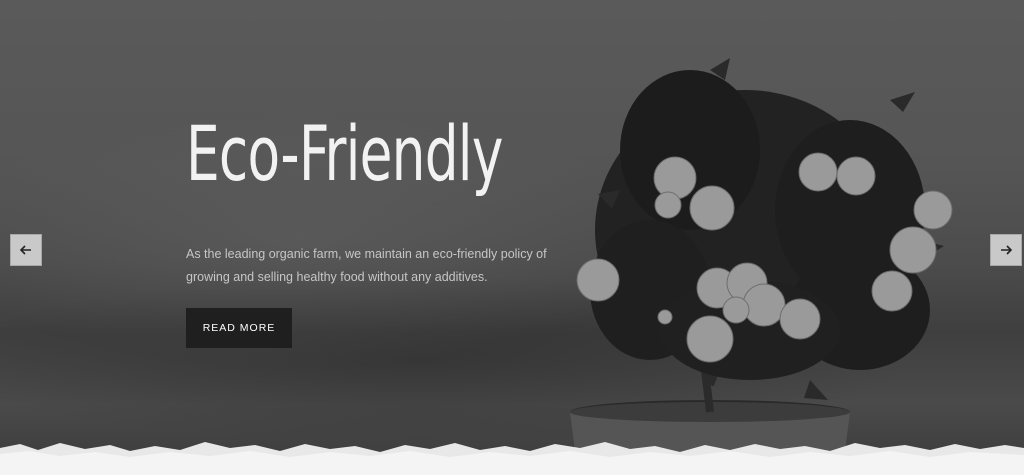 The height and width of the screenshot is (475, 1024). What do you see at coordinates (344, 153) in the screenshot?
I see `hero-title: Eco-Friendly` at bounding box center [344, 153].